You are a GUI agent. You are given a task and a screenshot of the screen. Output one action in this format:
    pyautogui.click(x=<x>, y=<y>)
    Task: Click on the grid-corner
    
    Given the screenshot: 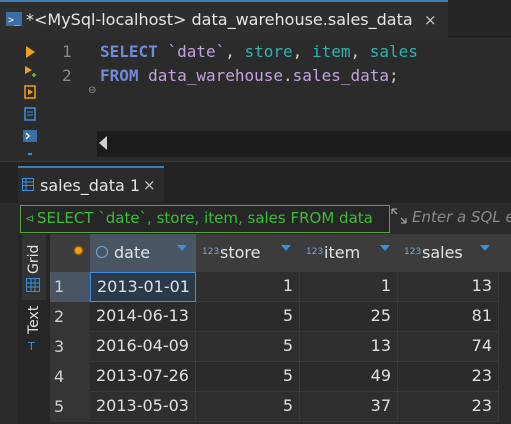 What is the action you would take?
    pyautogui.click(x=70, y=253)
    